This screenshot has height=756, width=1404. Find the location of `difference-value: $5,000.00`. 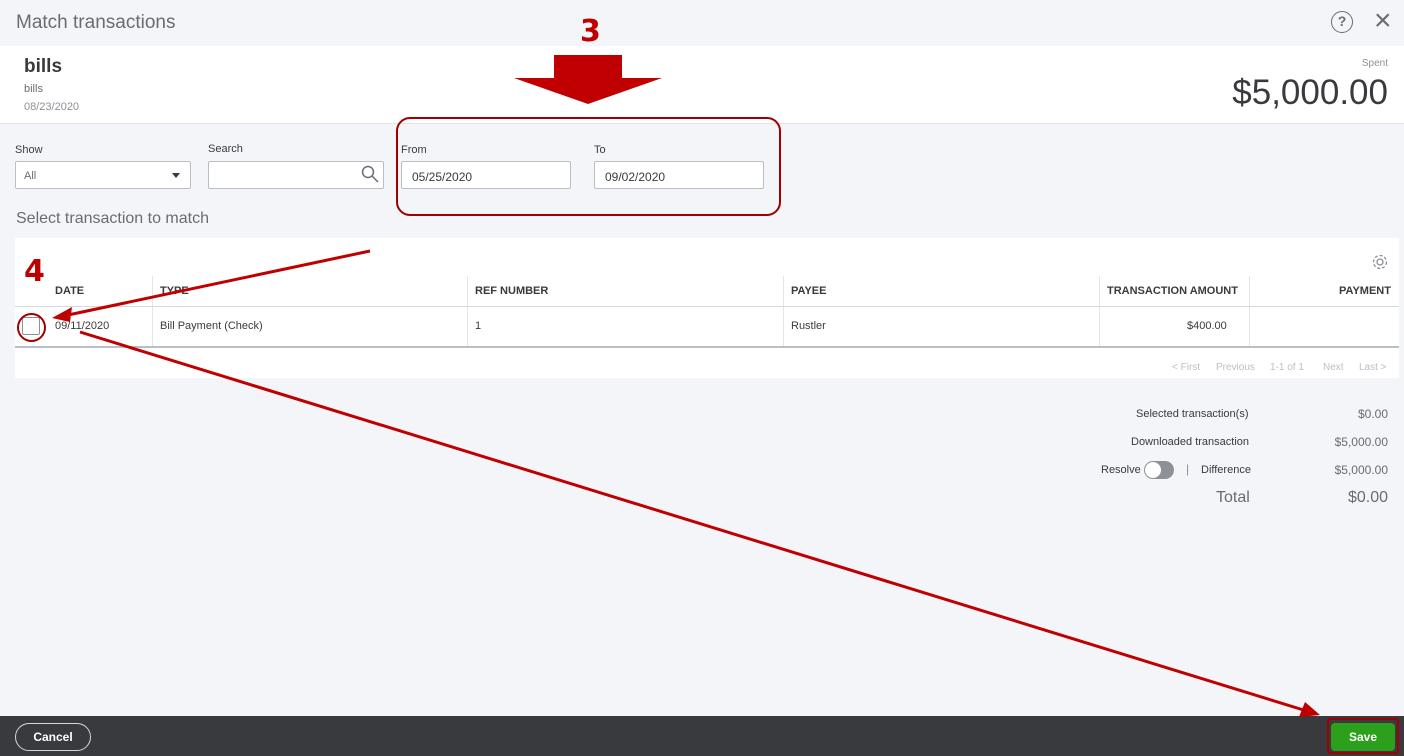

difference-value: $5,000.00 is located at coordinates (1361, 470).